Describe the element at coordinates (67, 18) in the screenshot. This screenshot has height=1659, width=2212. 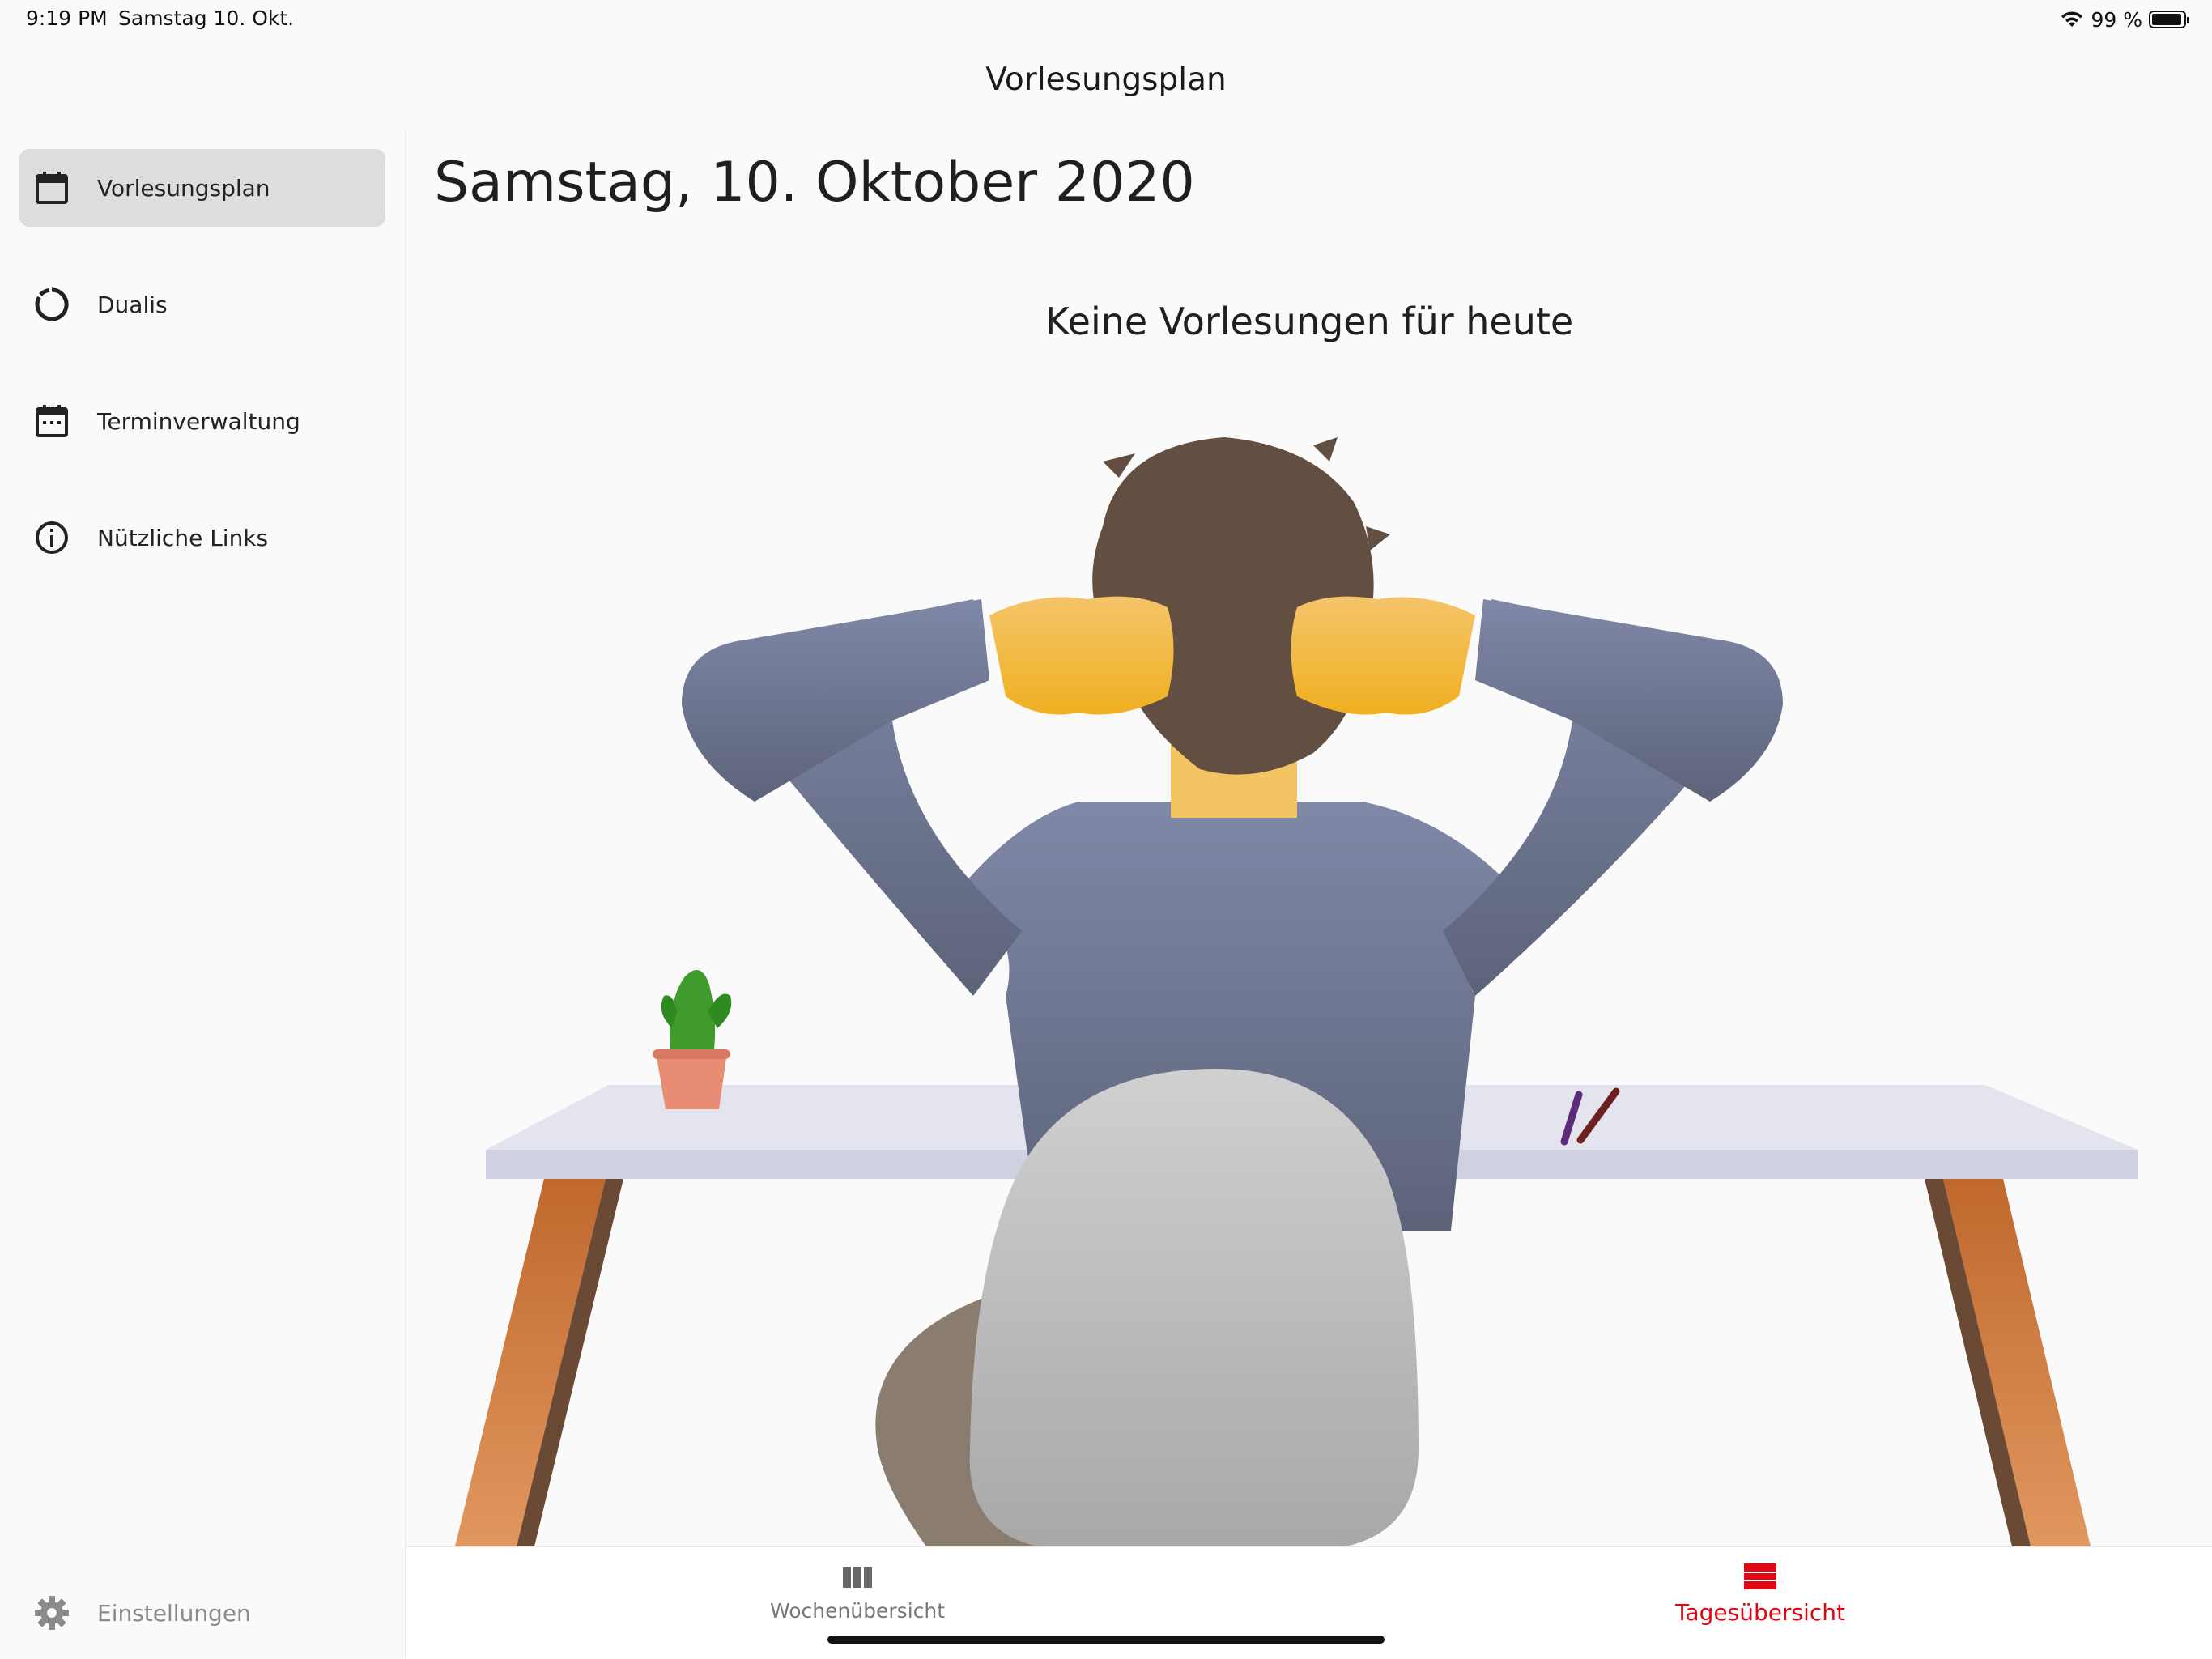
I see `status-time: 9:19 PM` at that location.